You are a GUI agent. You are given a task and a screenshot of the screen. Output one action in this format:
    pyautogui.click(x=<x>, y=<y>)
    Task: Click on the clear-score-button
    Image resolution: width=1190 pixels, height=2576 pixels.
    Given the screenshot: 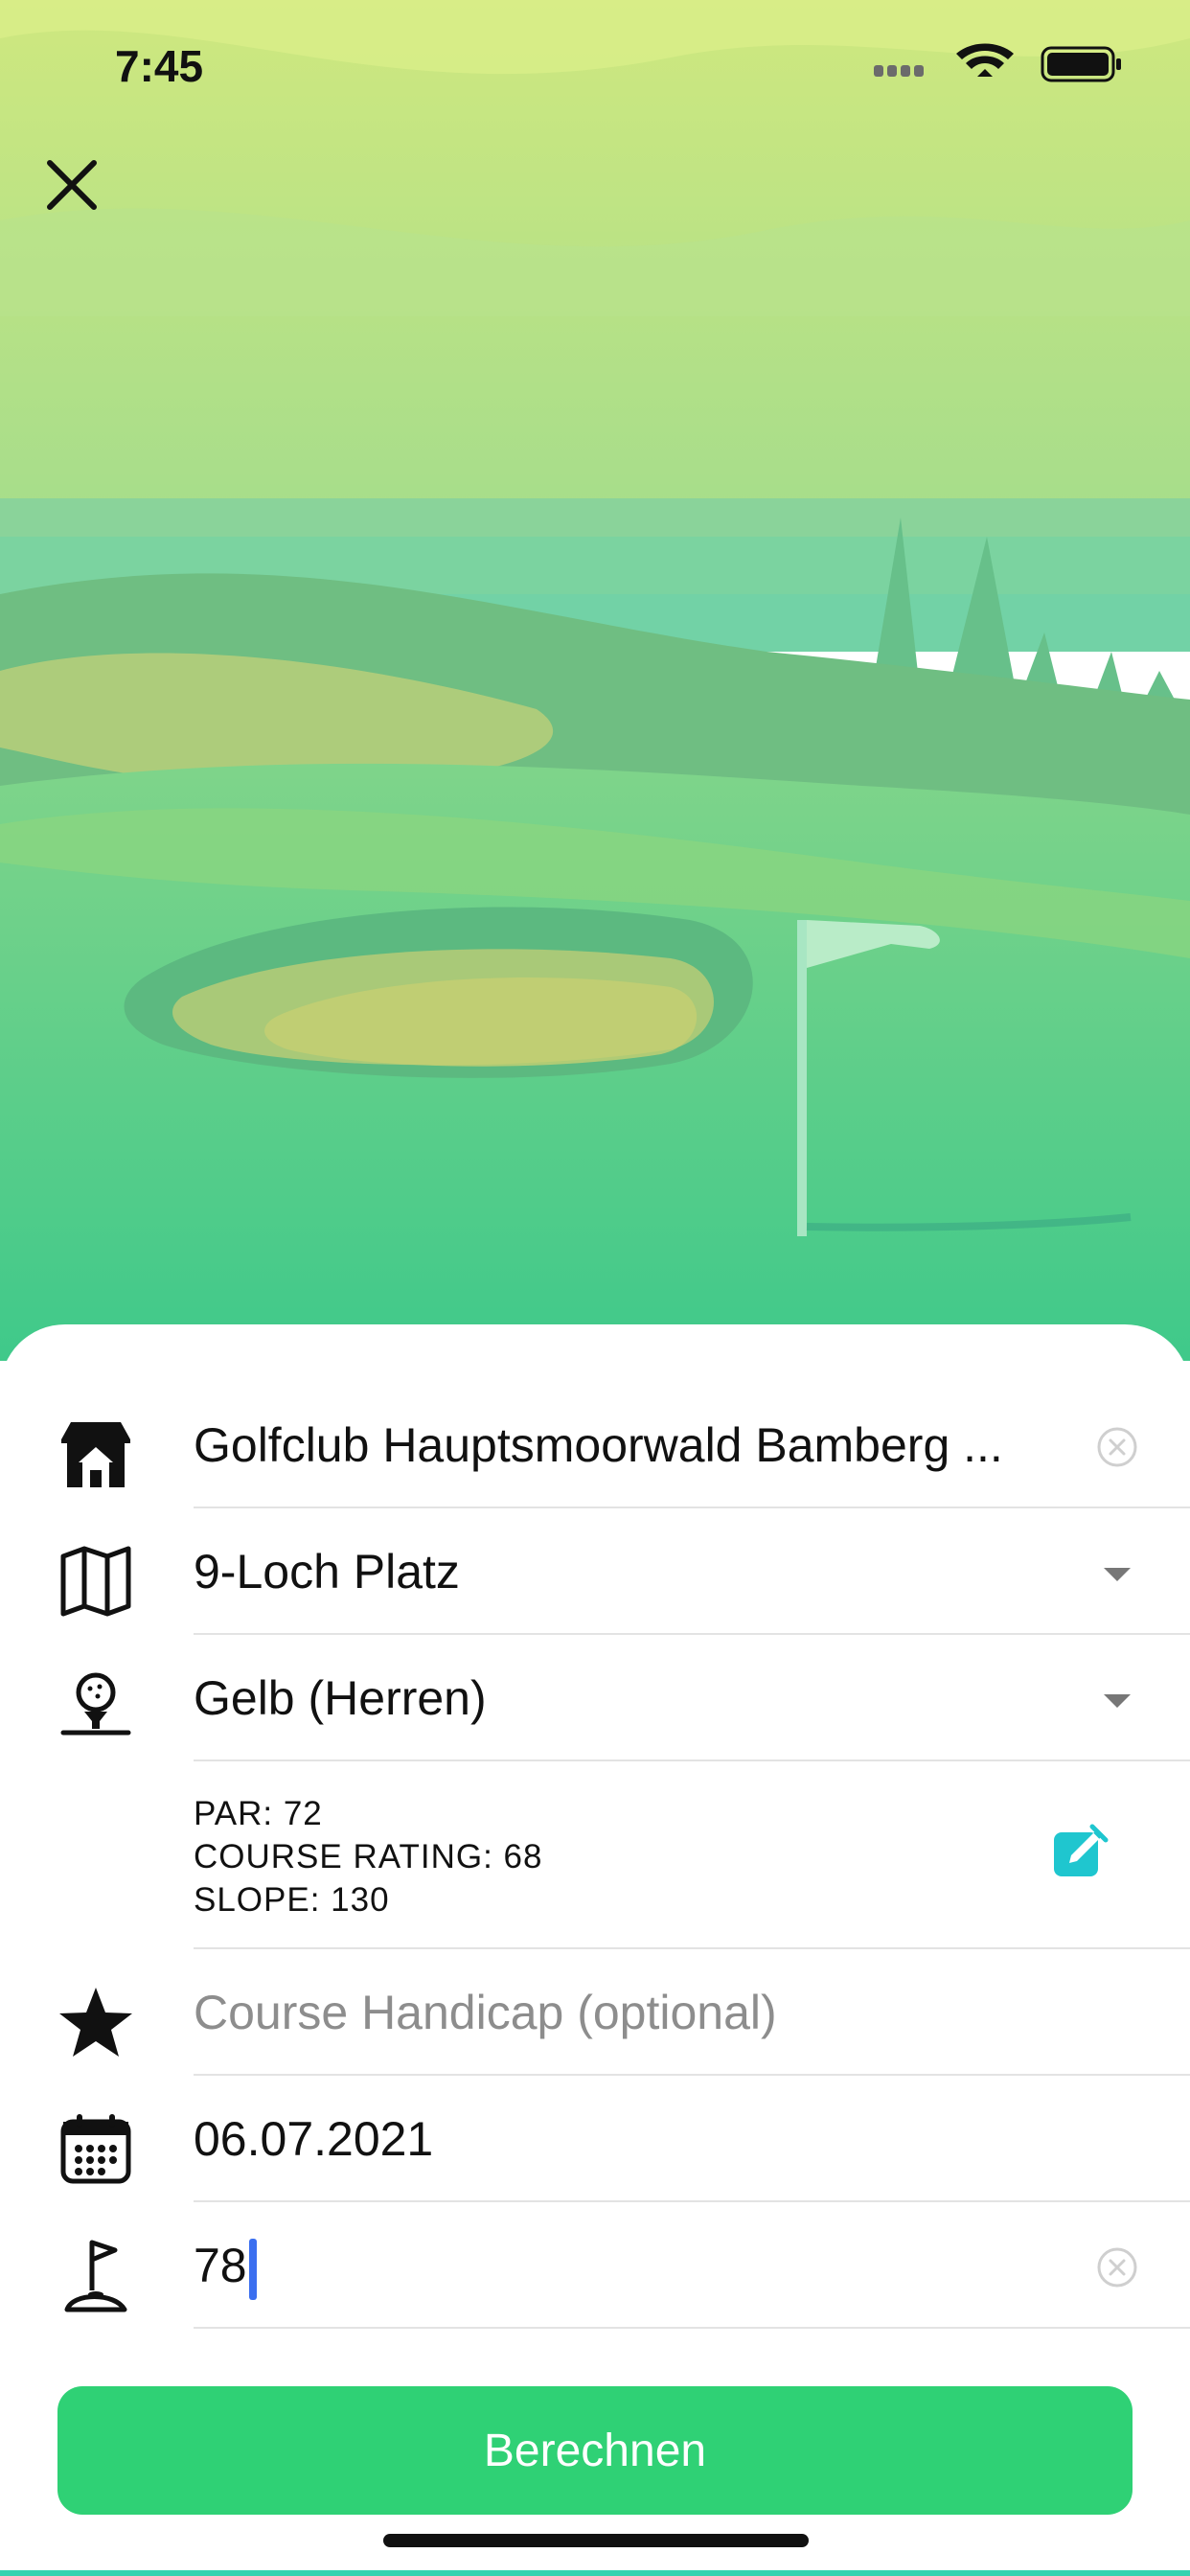 What is the action you would take?
    pyautogui.click(x=1117, y=2267)
    